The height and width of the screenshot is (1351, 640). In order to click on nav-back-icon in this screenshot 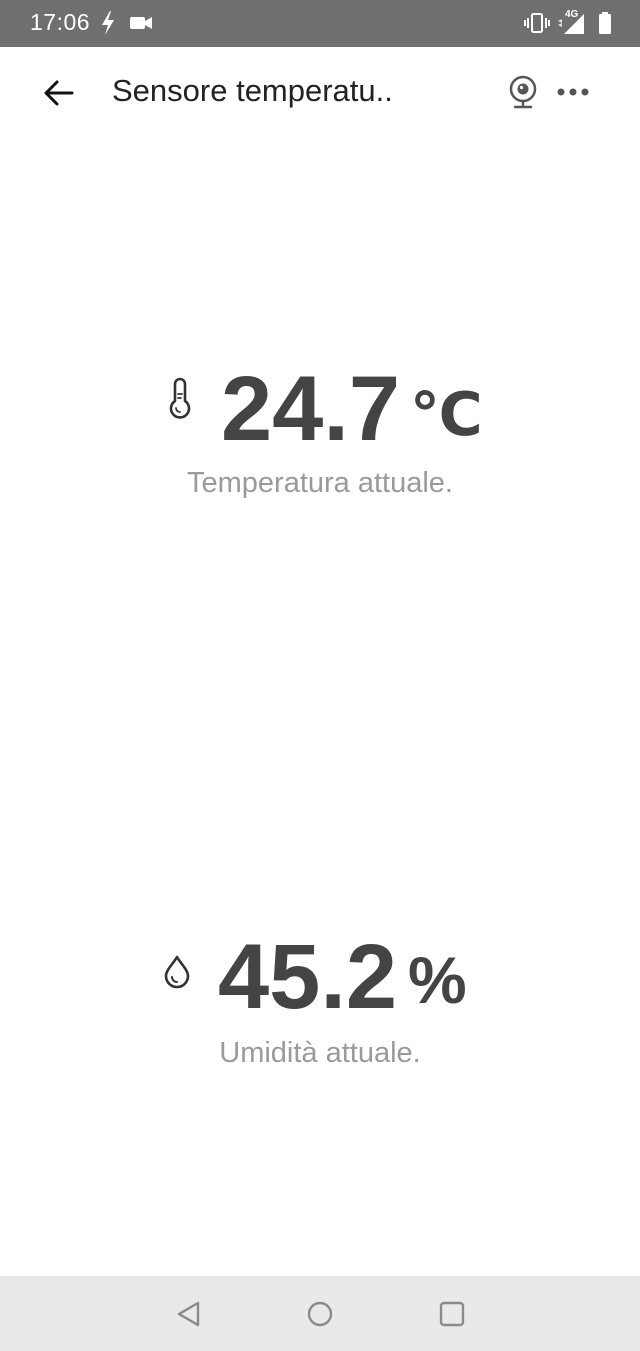, I will do `click(188, 1314)`.